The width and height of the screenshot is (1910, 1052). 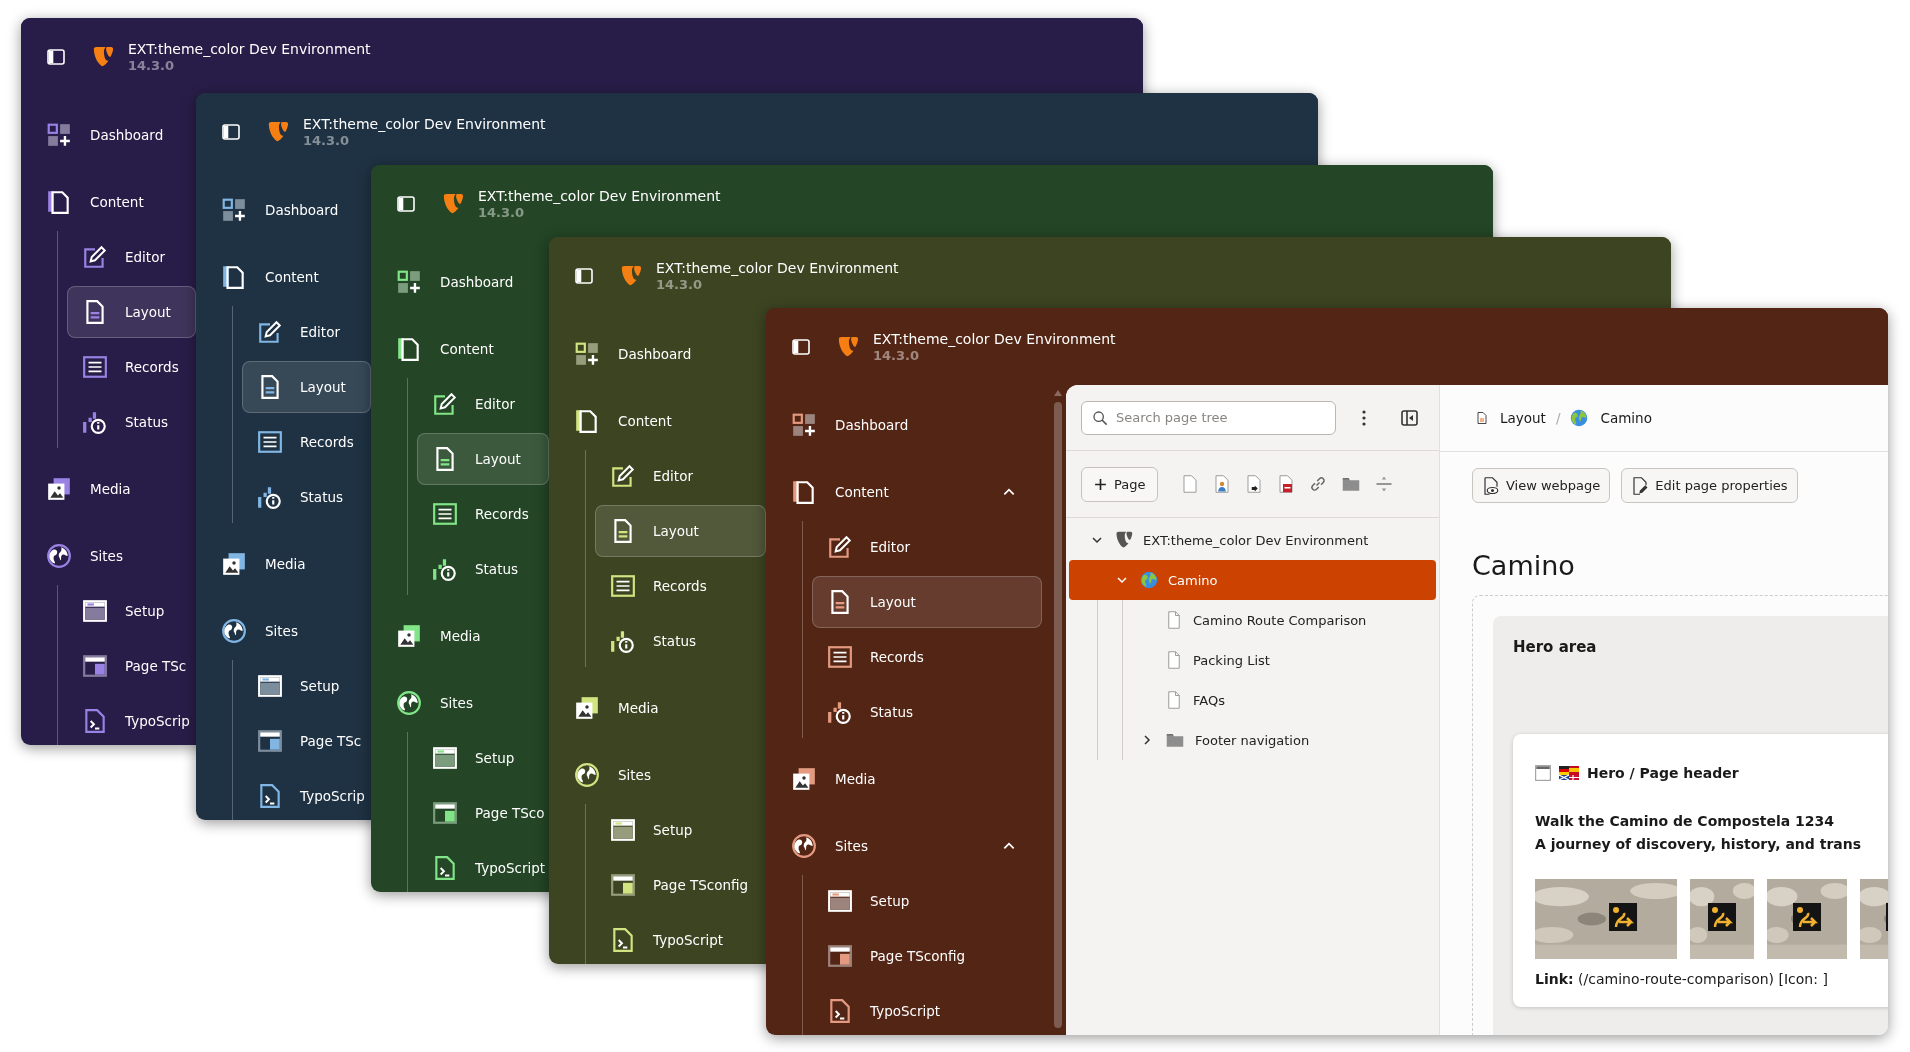 I want to click on version-label: 14.3.0, so click(x=680, y=284).